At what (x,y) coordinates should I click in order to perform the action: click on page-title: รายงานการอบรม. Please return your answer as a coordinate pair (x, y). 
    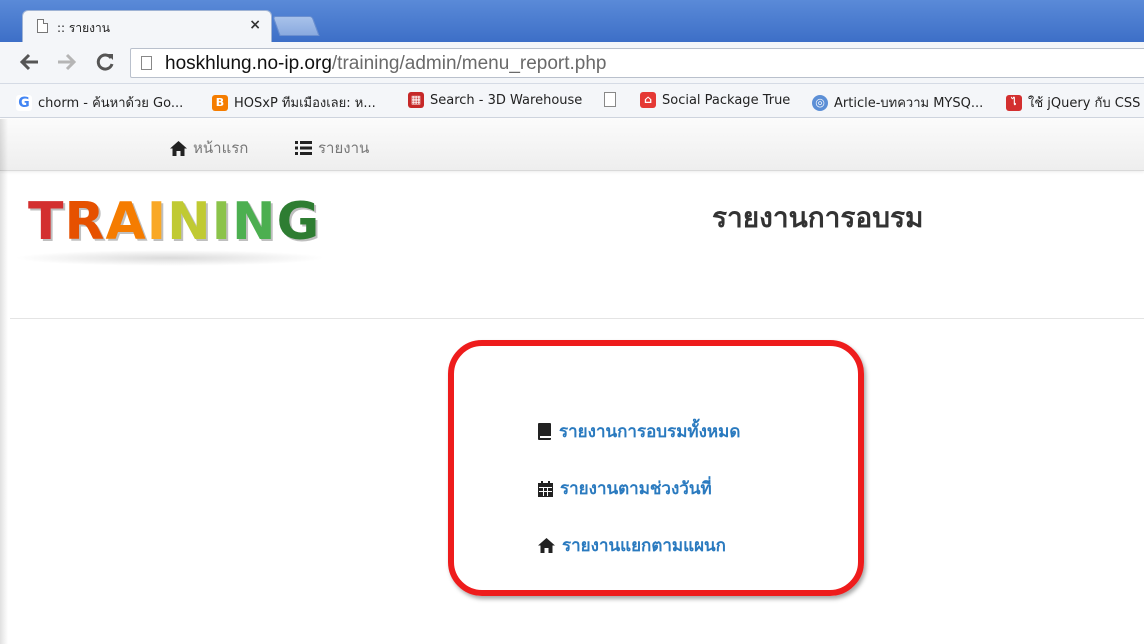
    Looking at the image, I should click on (818, 217).